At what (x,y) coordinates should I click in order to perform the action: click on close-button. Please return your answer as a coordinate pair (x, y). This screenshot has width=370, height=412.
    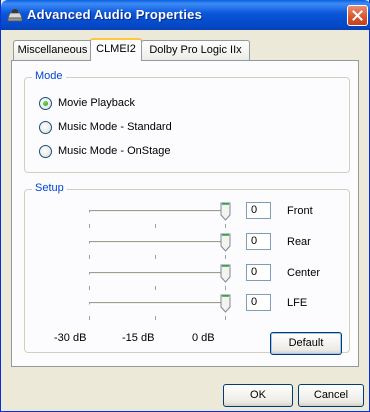
    Looking at the image, I should click on (357, 15).